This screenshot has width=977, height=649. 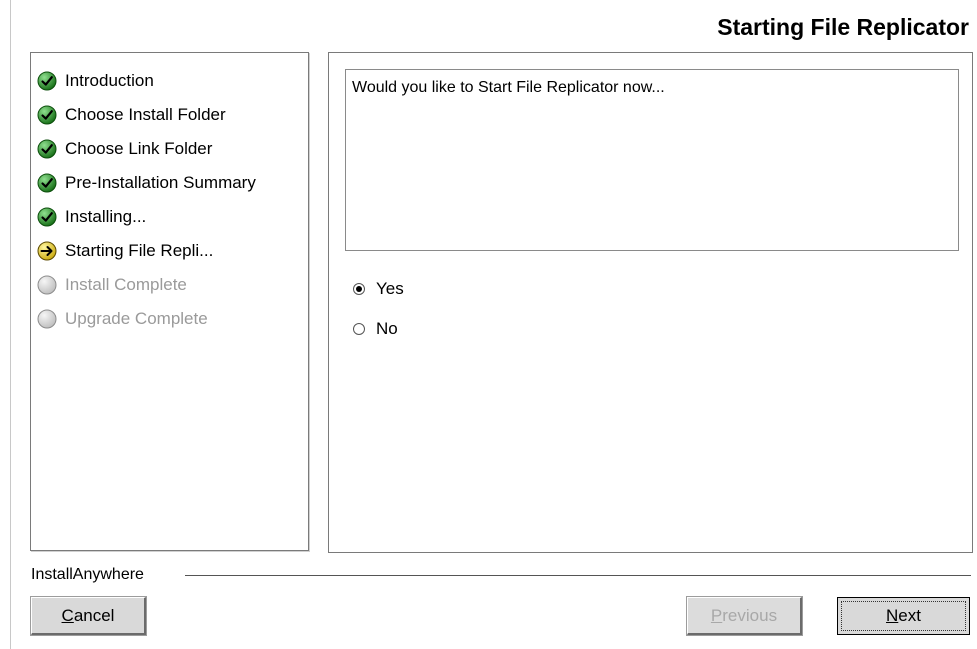 I want to click on previous-button: Previous, so click(x=744, y=616).